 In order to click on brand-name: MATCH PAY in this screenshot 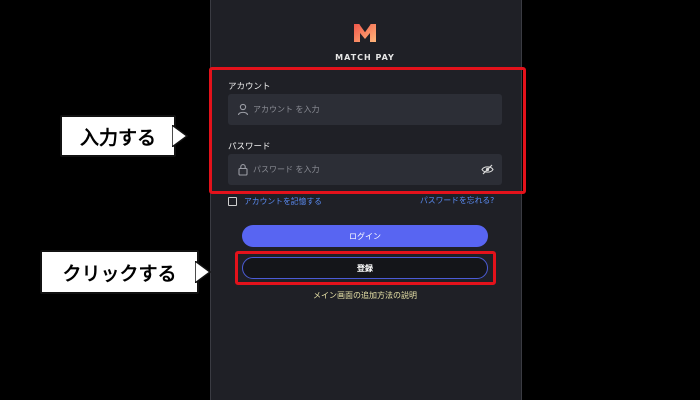, I will do `click(365, 57)`.